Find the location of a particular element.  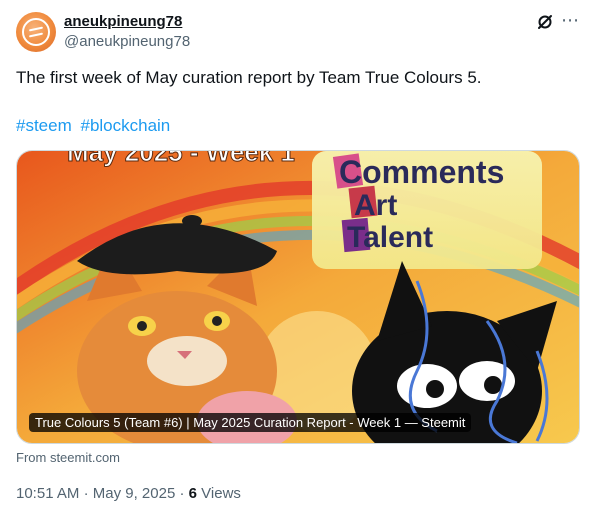

author-avatar is located at coordinates (36, 32).